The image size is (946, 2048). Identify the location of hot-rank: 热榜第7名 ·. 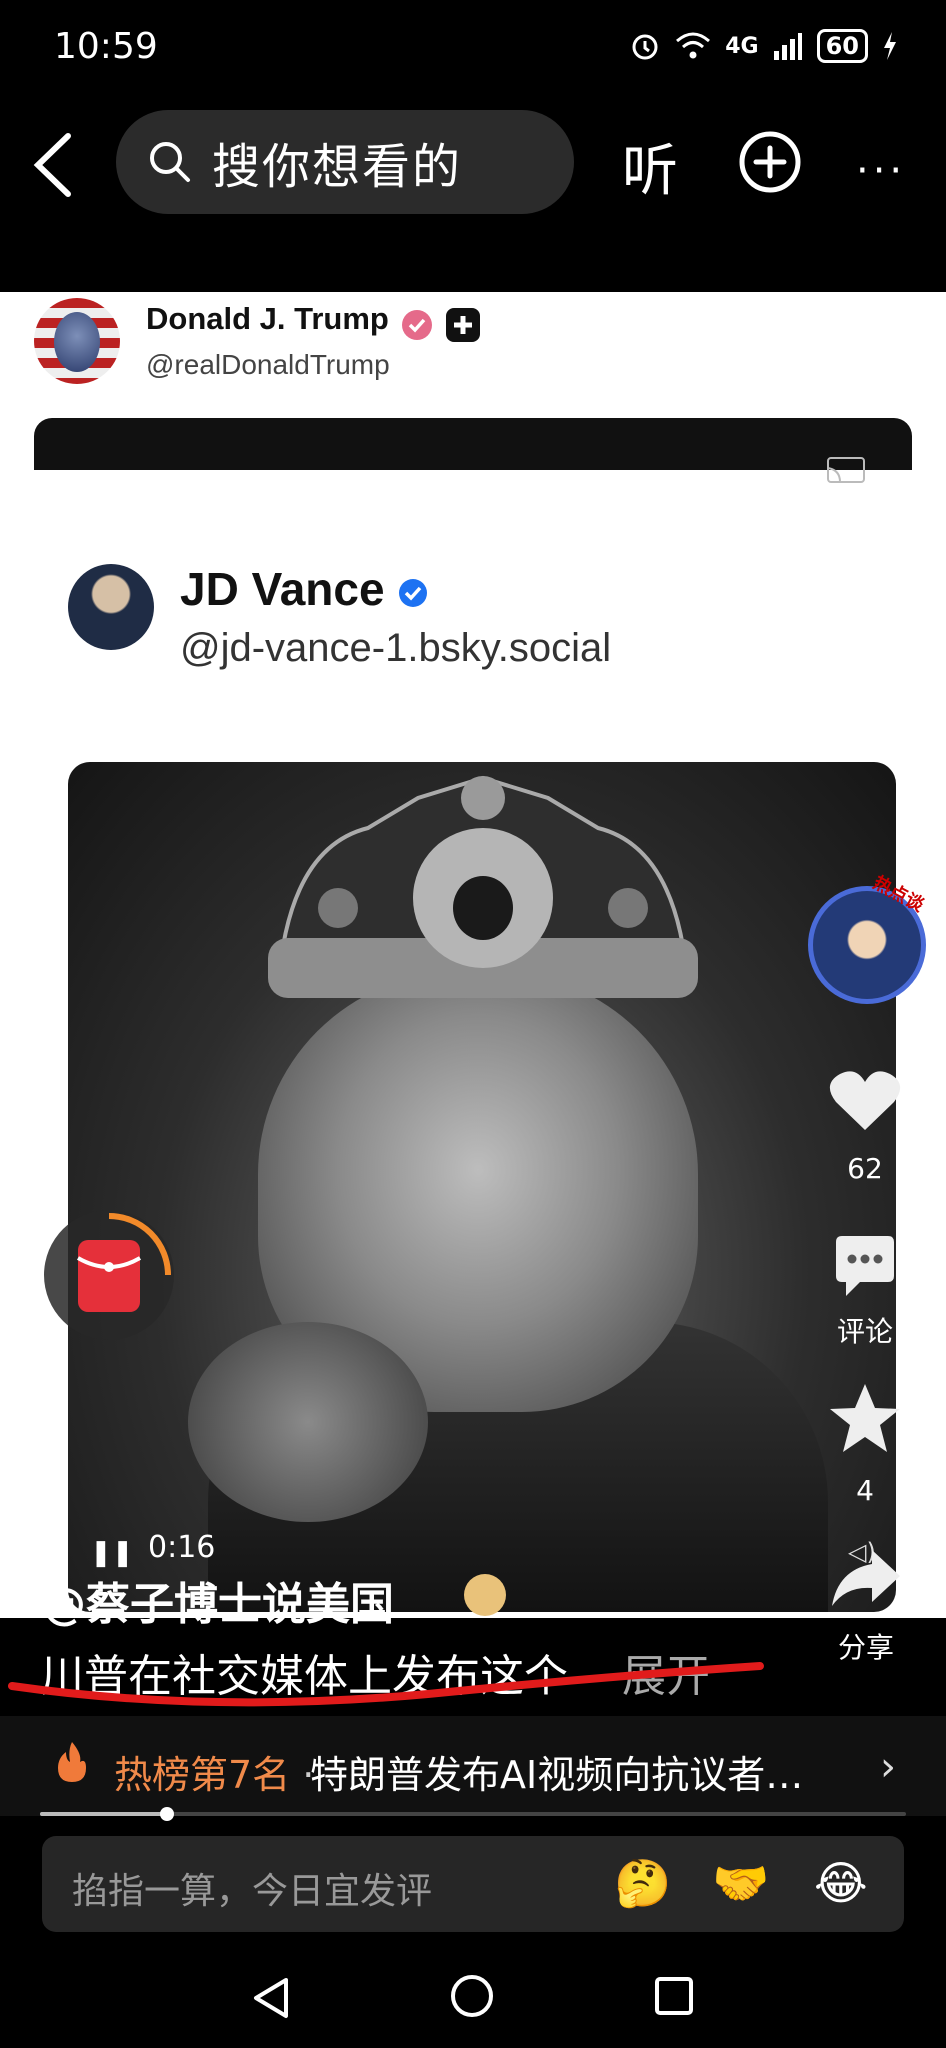
(214, 1775).